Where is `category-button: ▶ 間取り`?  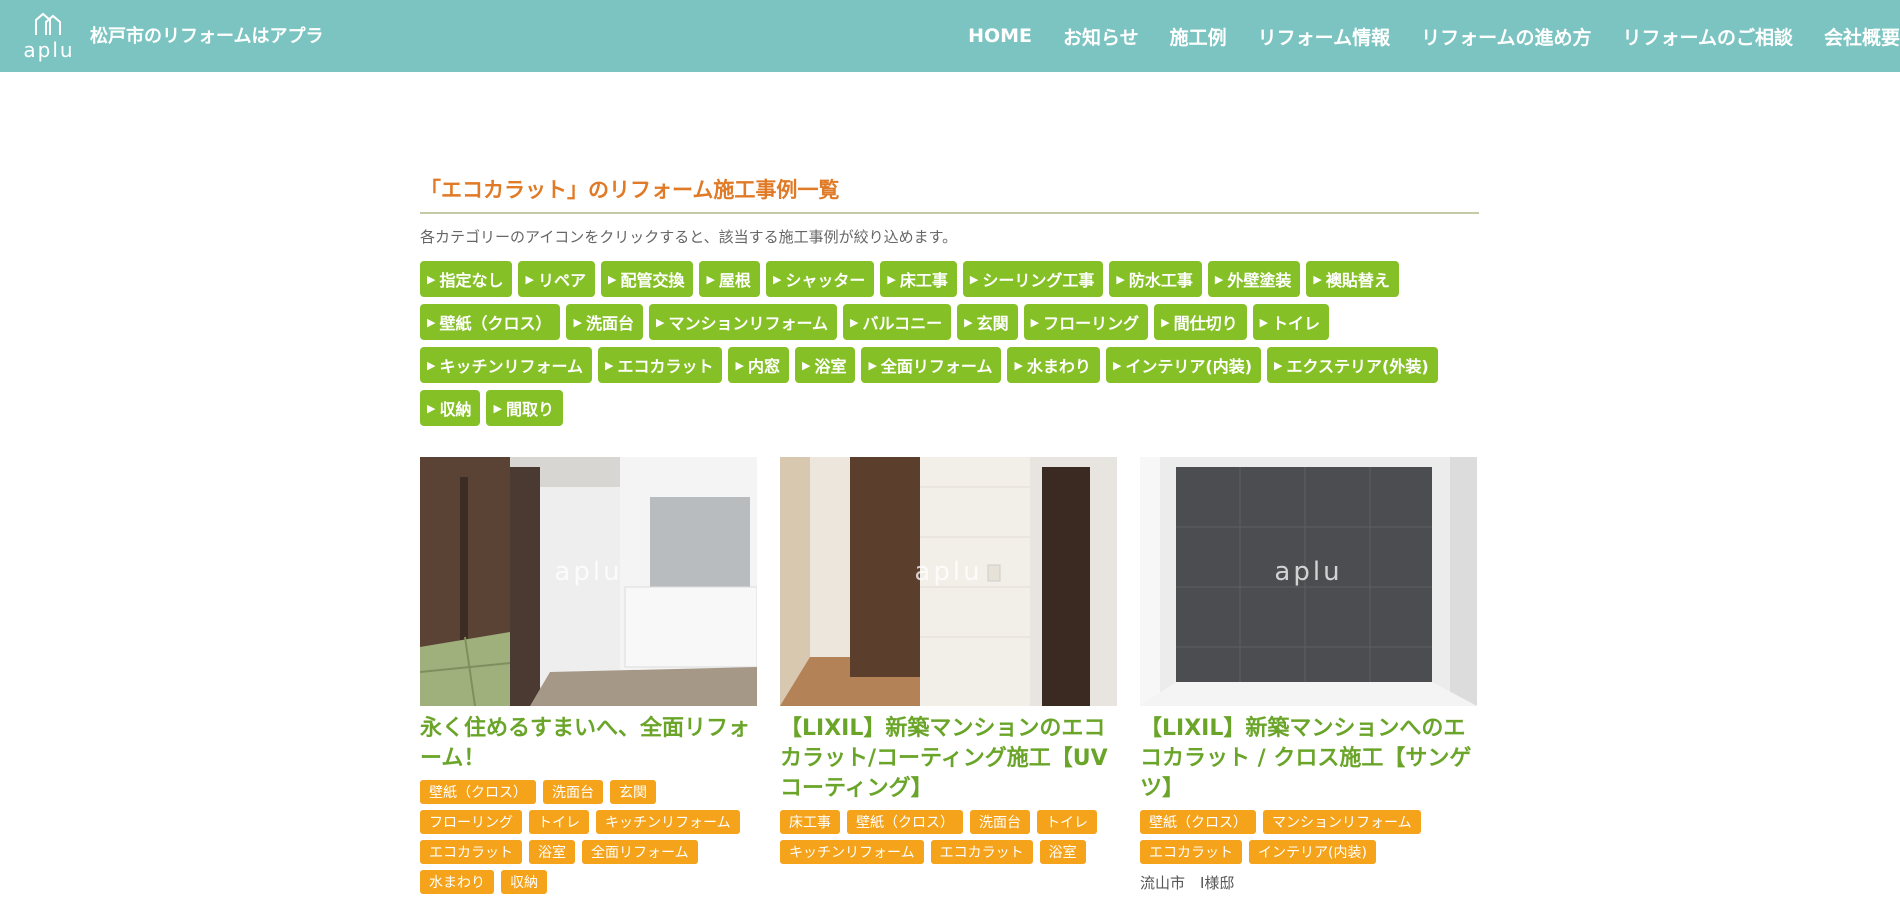
category-button: ▶ 間取り is located at coordinates (524, 408).